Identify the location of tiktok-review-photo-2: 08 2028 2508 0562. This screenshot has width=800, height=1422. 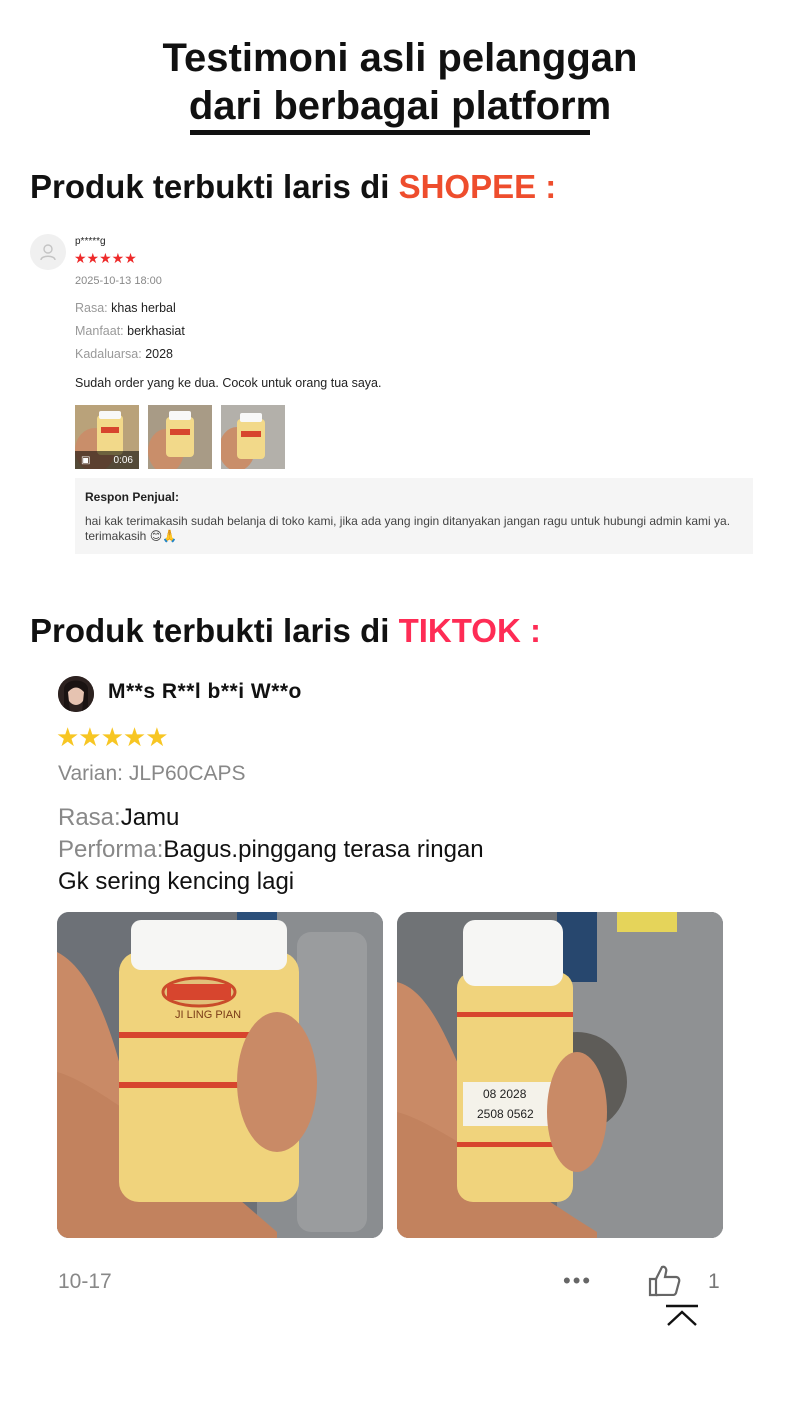
(560, 1075).